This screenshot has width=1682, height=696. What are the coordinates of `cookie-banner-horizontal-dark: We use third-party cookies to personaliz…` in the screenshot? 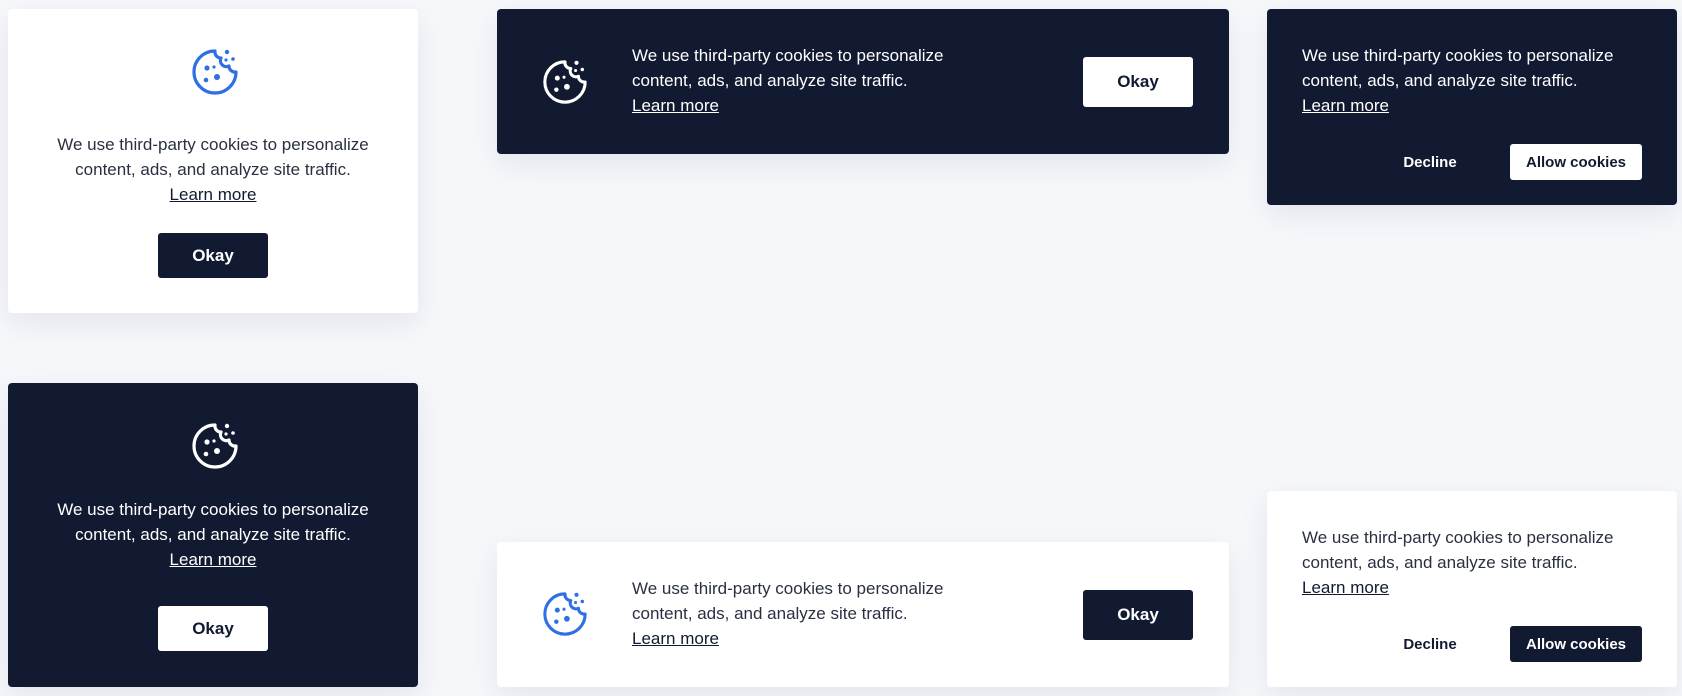 It's located at (863, 81).